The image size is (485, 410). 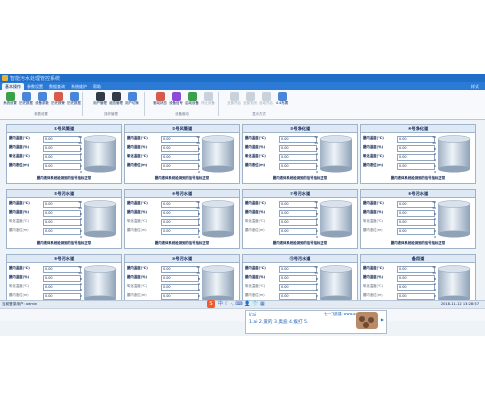 What do you see at coordinates (232, 304) in the screenshot?
I see `punct-icon: ·,` at bounding box center [232, 304].